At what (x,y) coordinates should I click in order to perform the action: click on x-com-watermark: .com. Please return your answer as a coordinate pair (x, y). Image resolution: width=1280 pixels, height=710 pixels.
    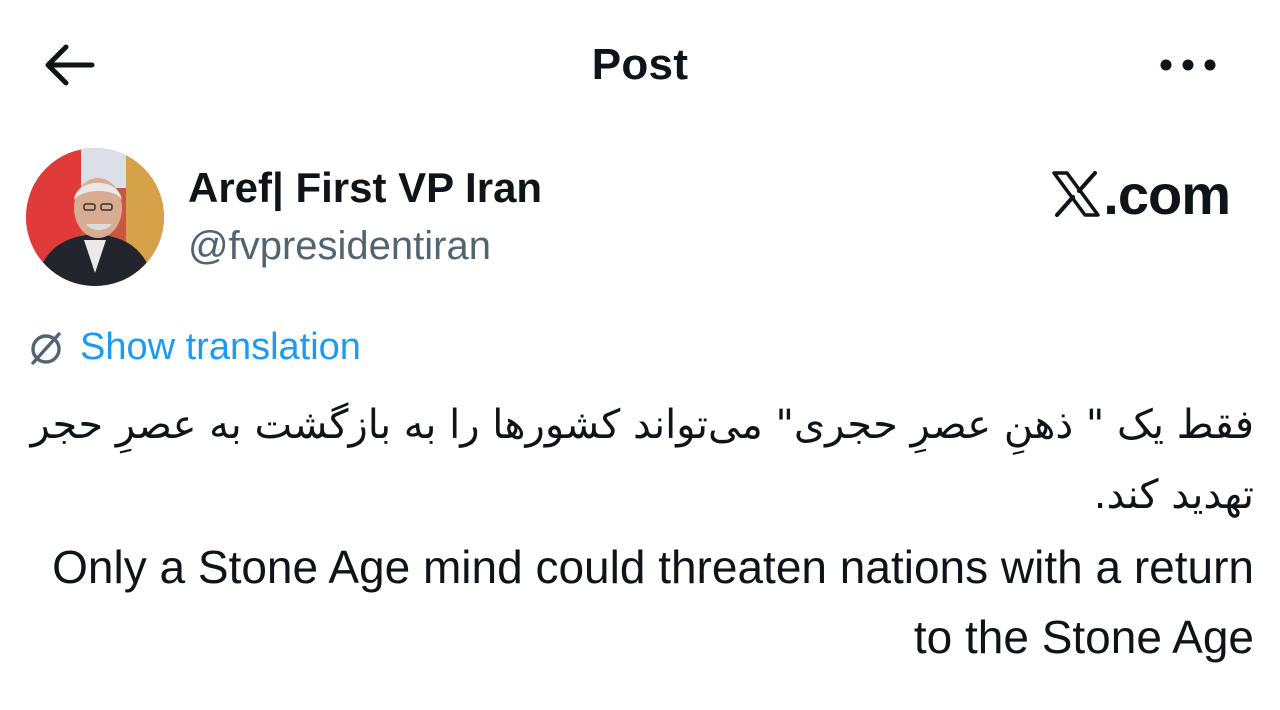
    Looking at the image, I should click on (1141, 194).